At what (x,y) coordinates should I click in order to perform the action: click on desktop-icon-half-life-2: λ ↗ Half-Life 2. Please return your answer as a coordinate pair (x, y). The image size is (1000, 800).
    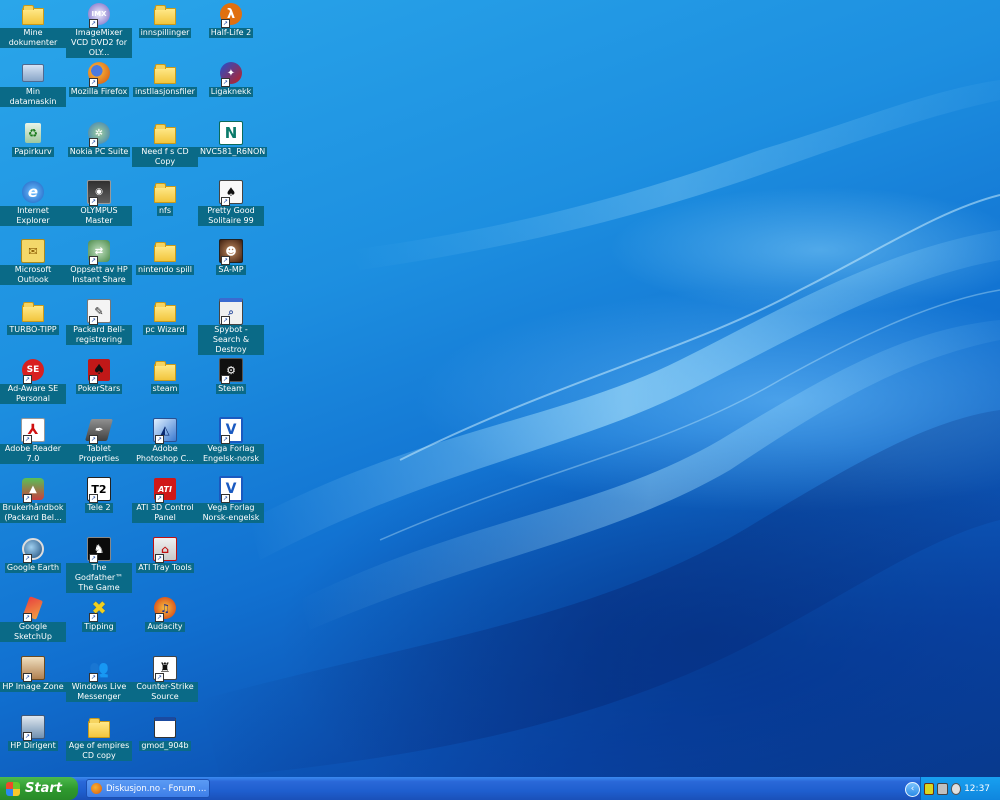
    Looking at the image, I should click on (231, 30).